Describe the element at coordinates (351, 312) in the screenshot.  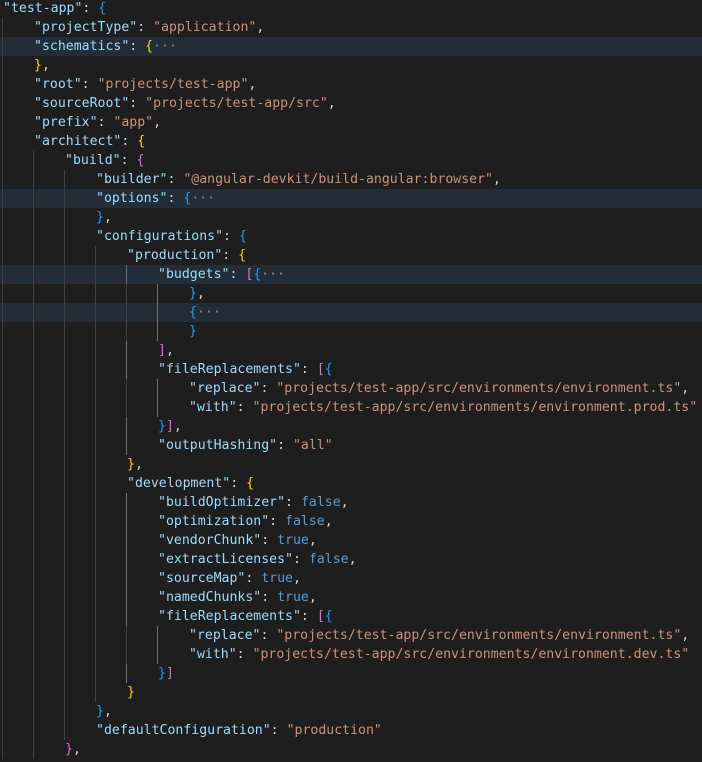
I see `folded-code-line: {···` at that location.